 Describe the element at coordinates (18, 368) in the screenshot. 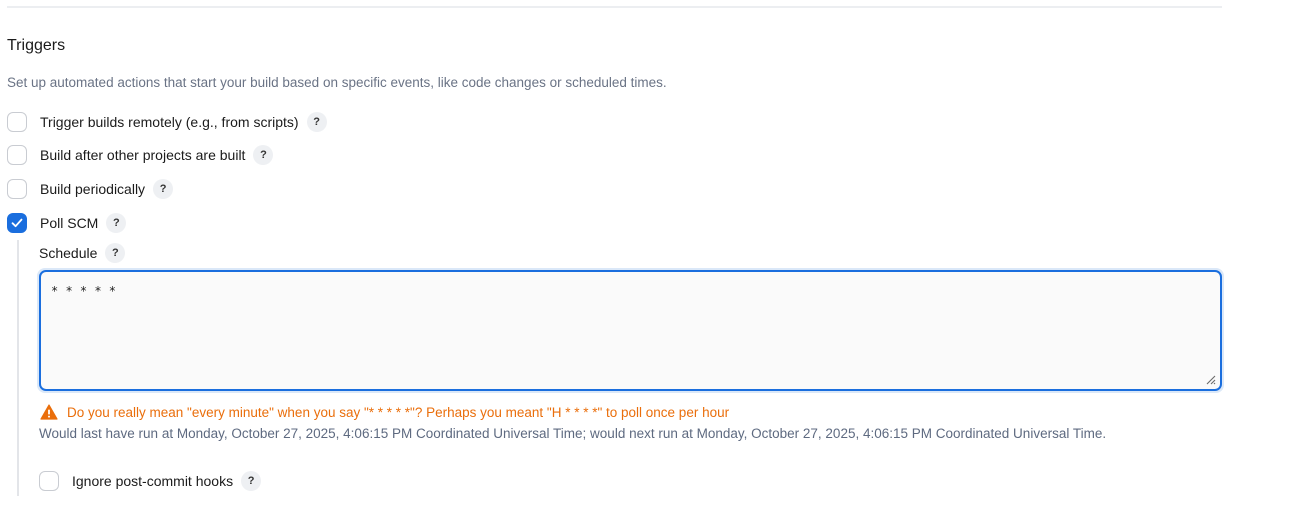

I see `nested-section-line` at that location.